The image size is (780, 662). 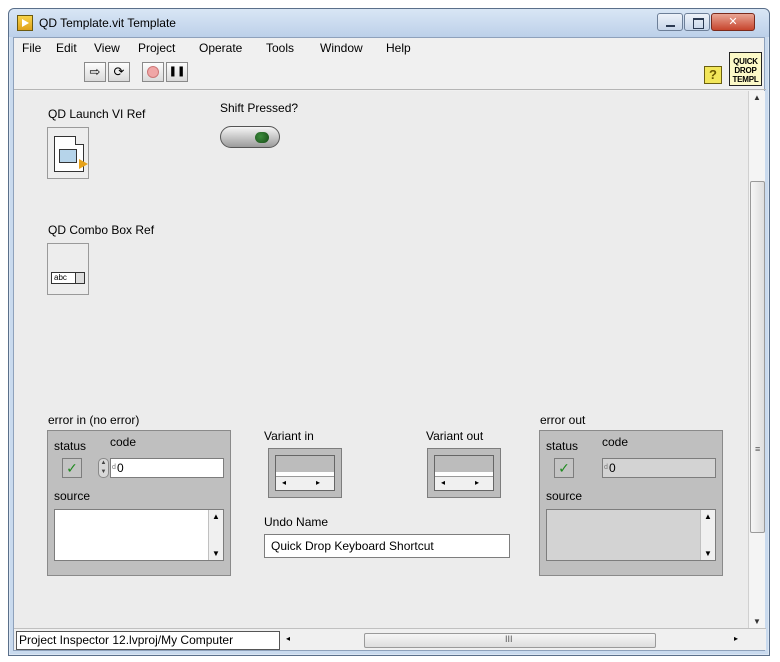 I want to click on variant-in-scrollbar: ◂ ▸, so click(x=305, y=483).